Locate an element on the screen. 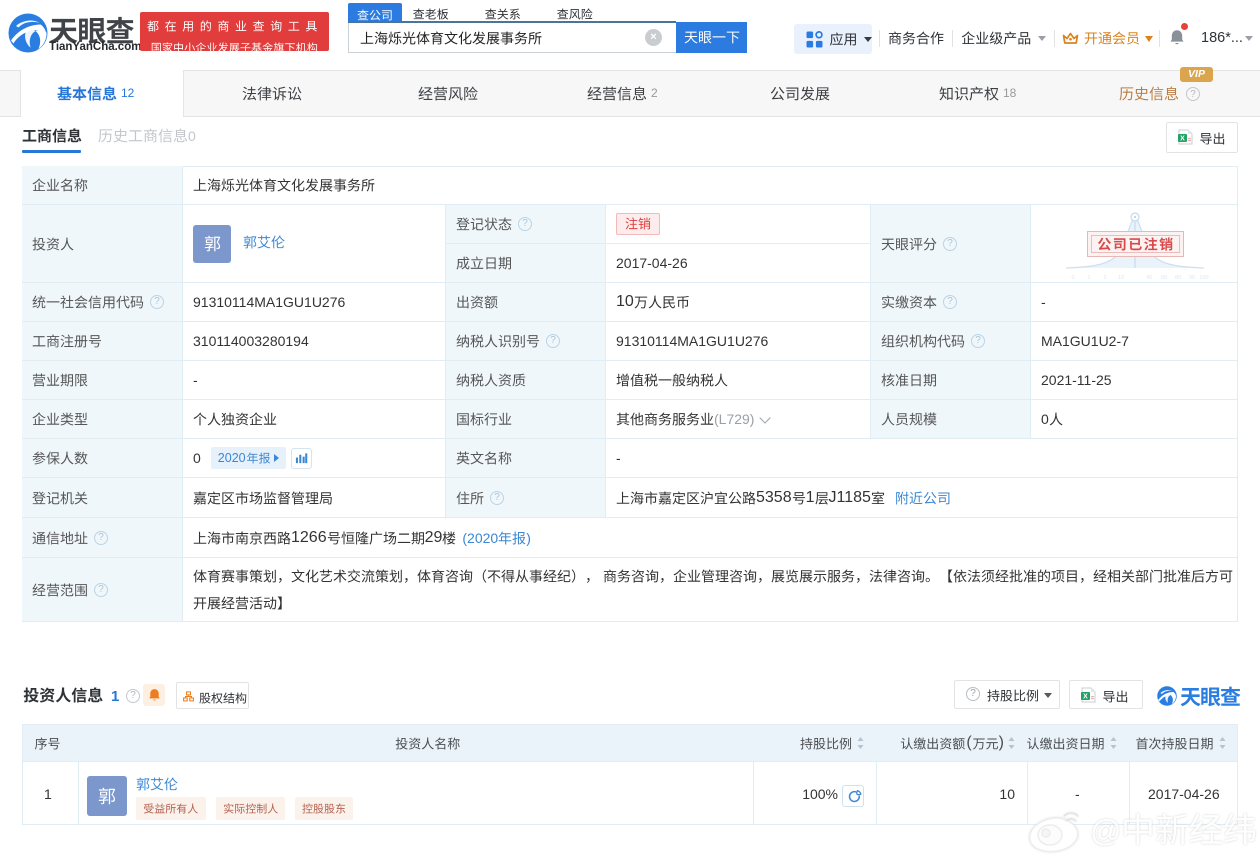 The height and width of the screenshot is (868, 1260). svg-text: 100 is located at coordinates (1203, 278).